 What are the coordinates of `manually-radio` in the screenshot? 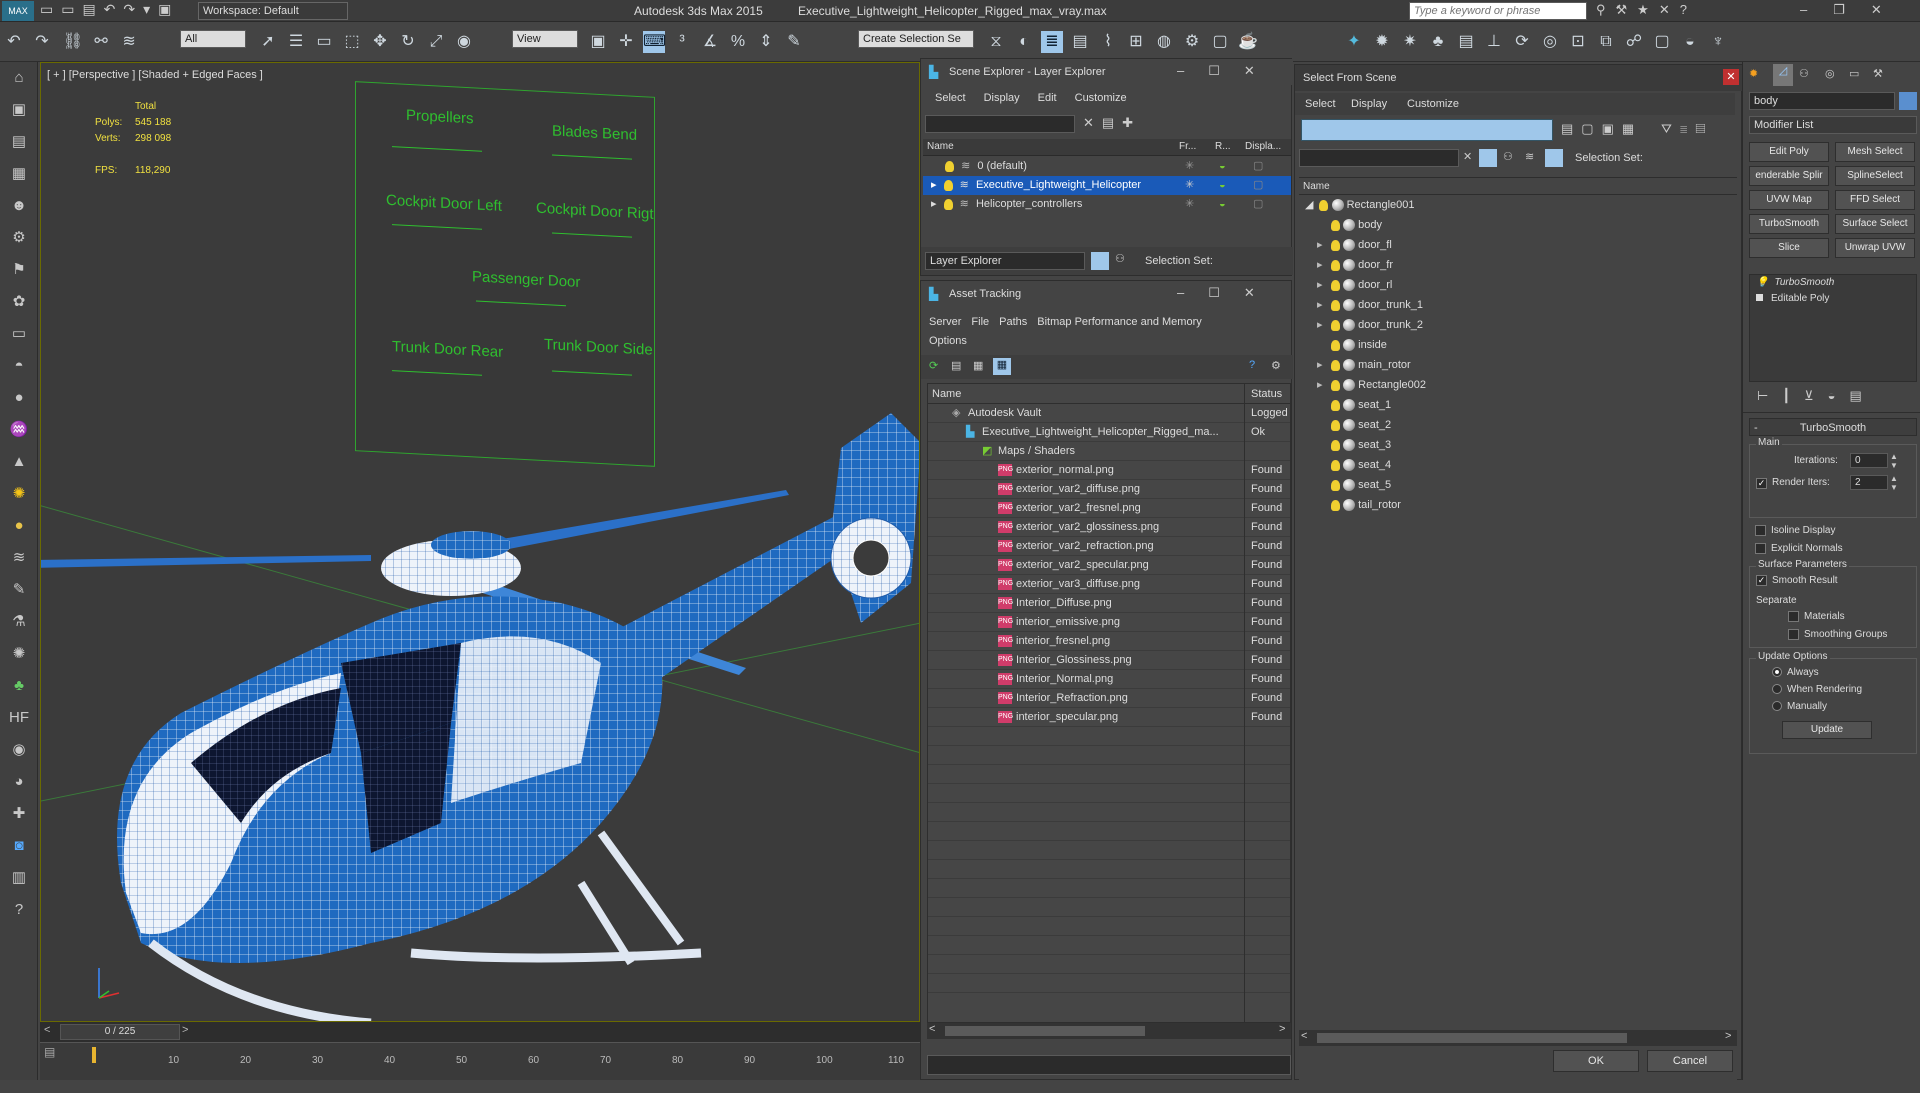 It's located at (1777, 706).